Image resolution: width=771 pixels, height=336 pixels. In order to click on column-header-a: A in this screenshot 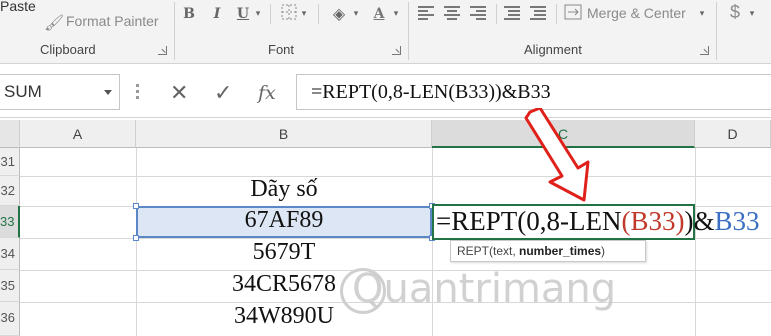, I will do `click(78, 134)`.